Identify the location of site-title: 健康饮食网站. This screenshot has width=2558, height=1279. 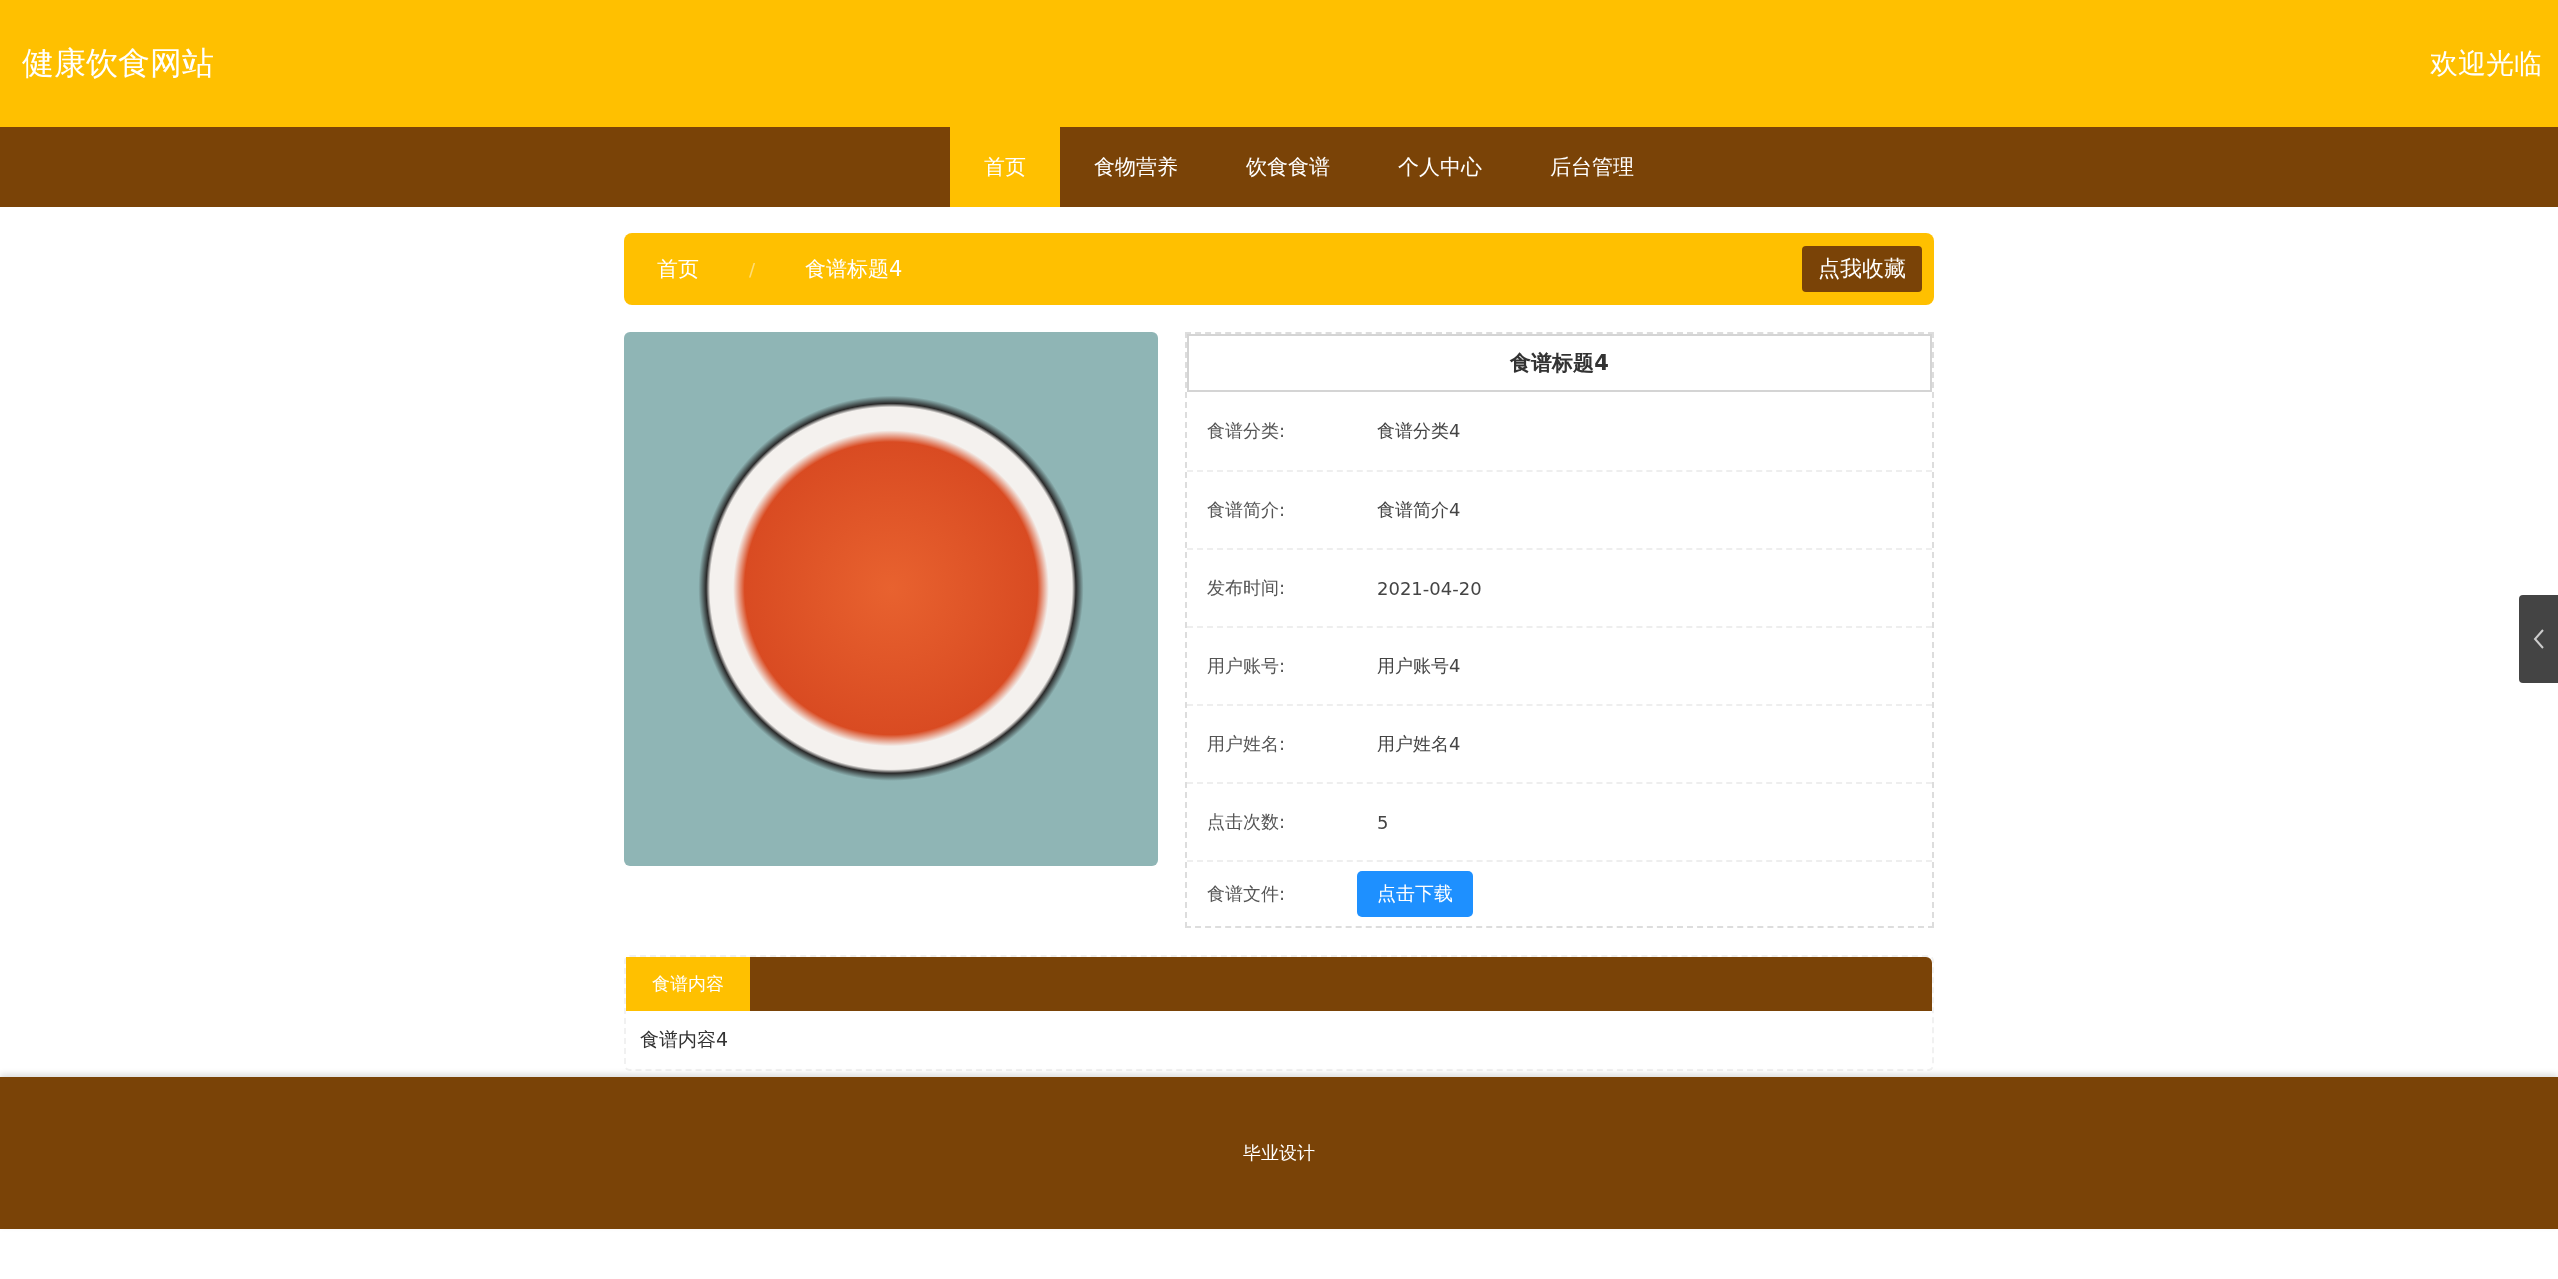
(118, 63).